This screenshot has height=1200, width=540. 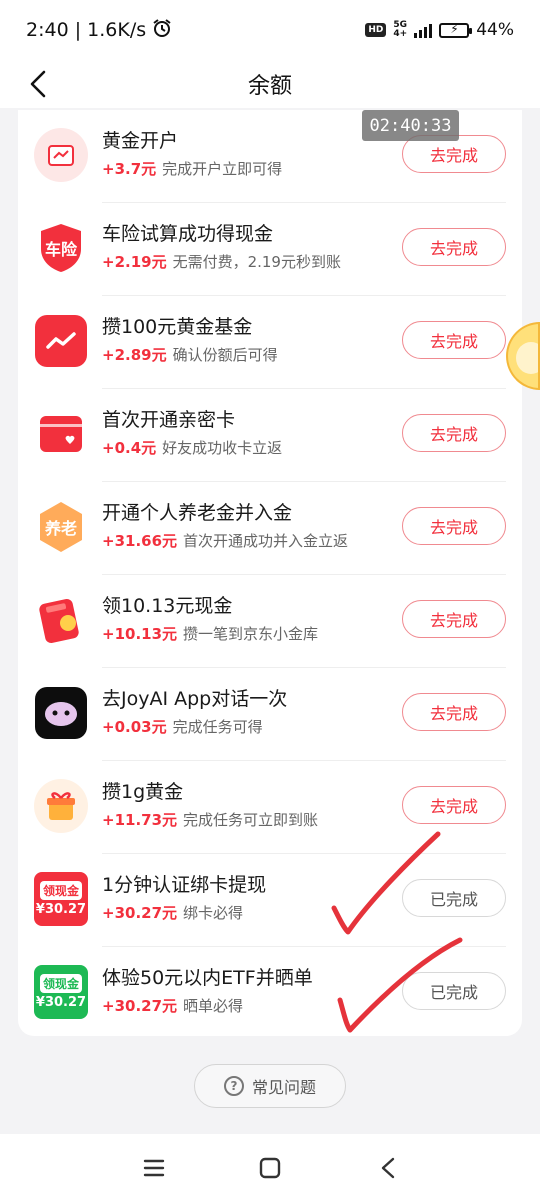 I want to click on back-triangle-icon, so click(x=388, y=1168).